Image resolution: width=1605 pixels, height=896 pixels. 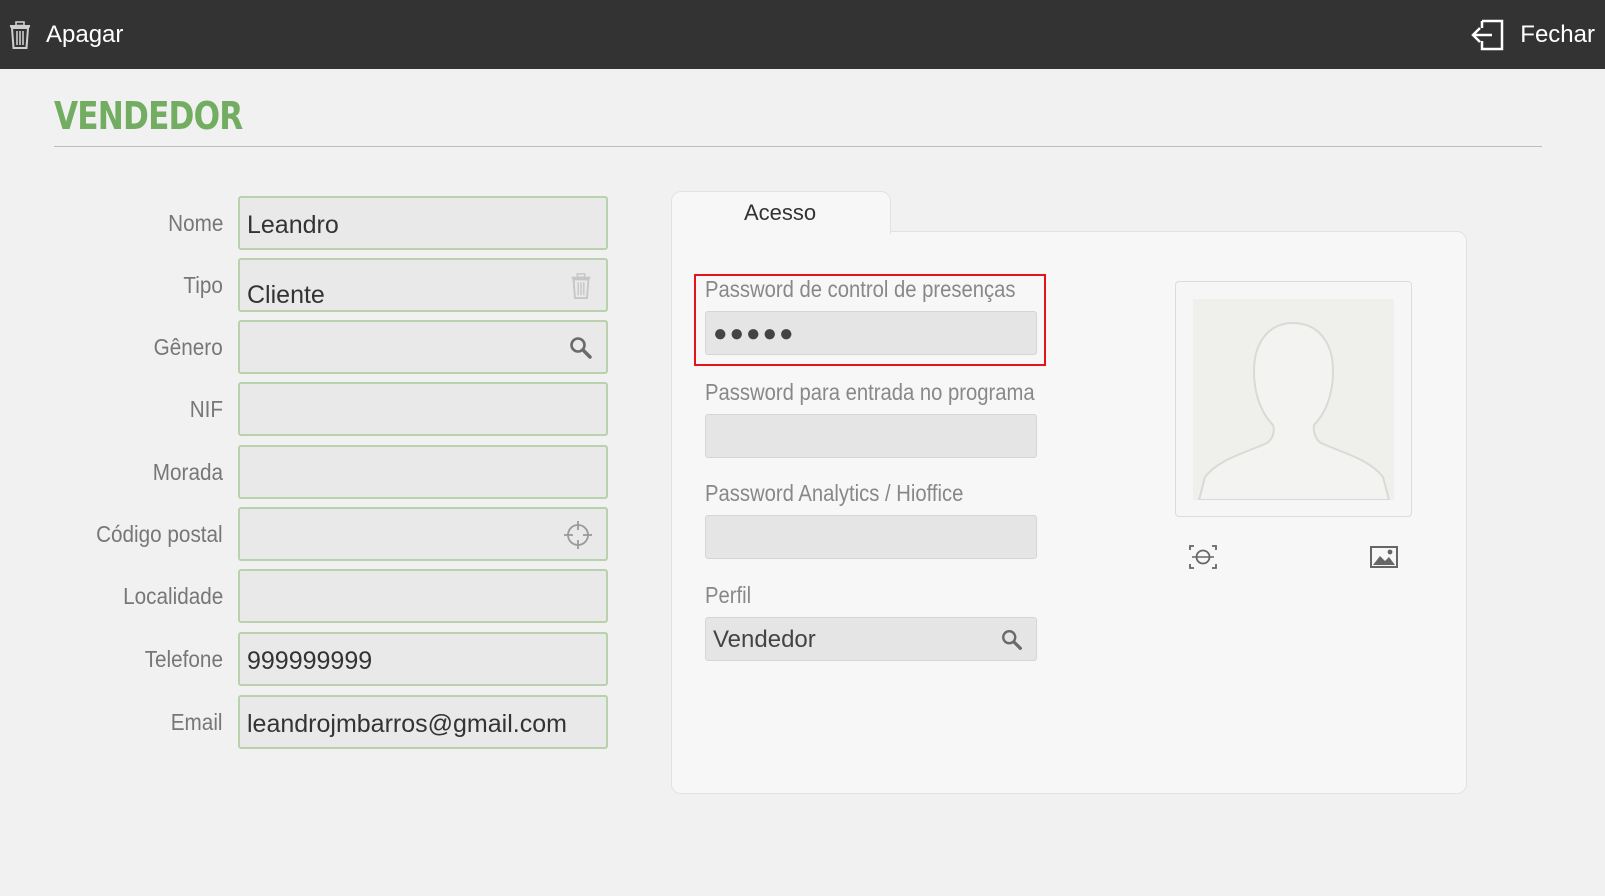 I want to click on close-button: Fechar, so click(x=1532, y=34).